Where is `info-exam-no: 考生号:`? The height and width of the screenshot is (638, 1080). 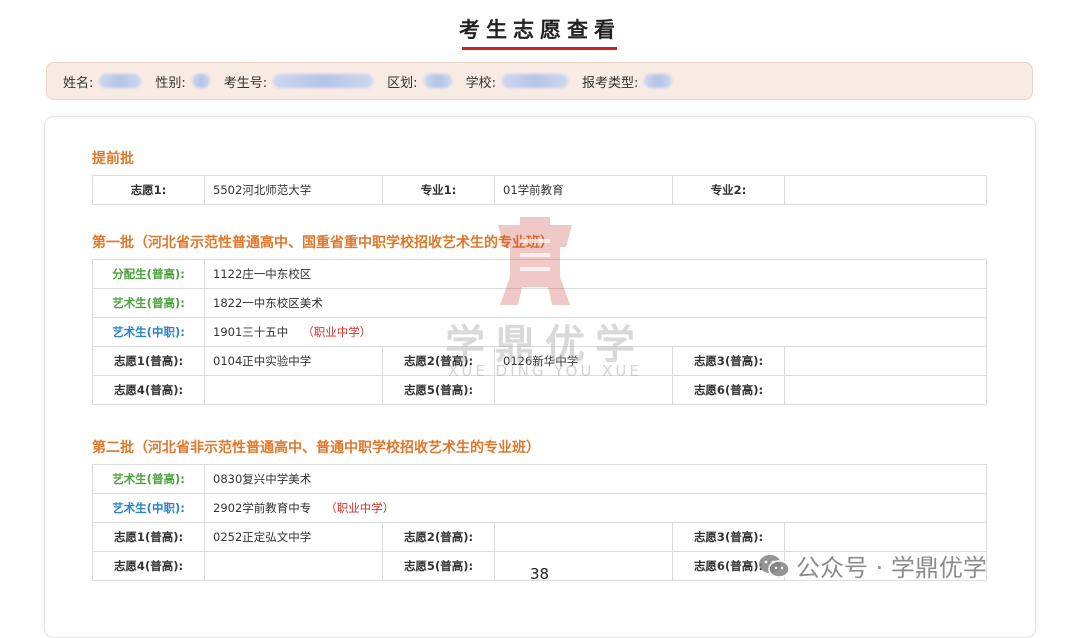
info-exam-no: 考生号: is located at coordinates (298, 81).